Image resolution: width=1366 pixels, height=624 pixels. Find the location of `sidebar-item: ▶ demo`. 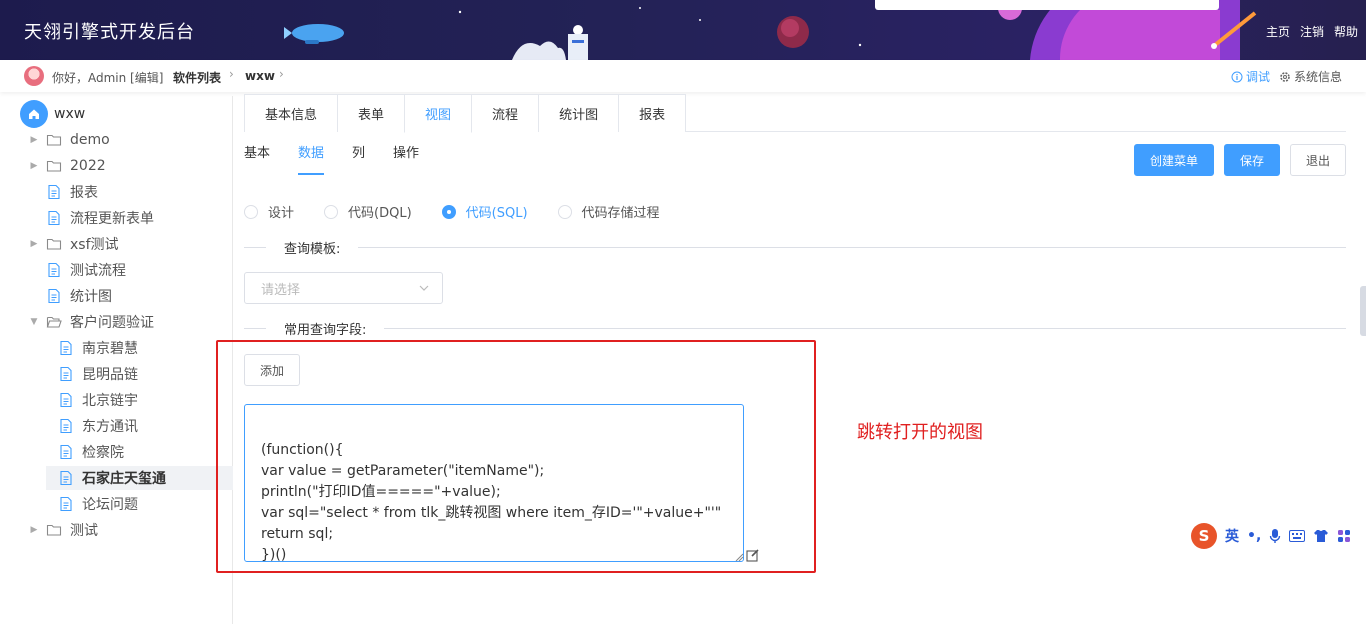

sidebar-item: ▶ demo is located at coordinates (130, 140).